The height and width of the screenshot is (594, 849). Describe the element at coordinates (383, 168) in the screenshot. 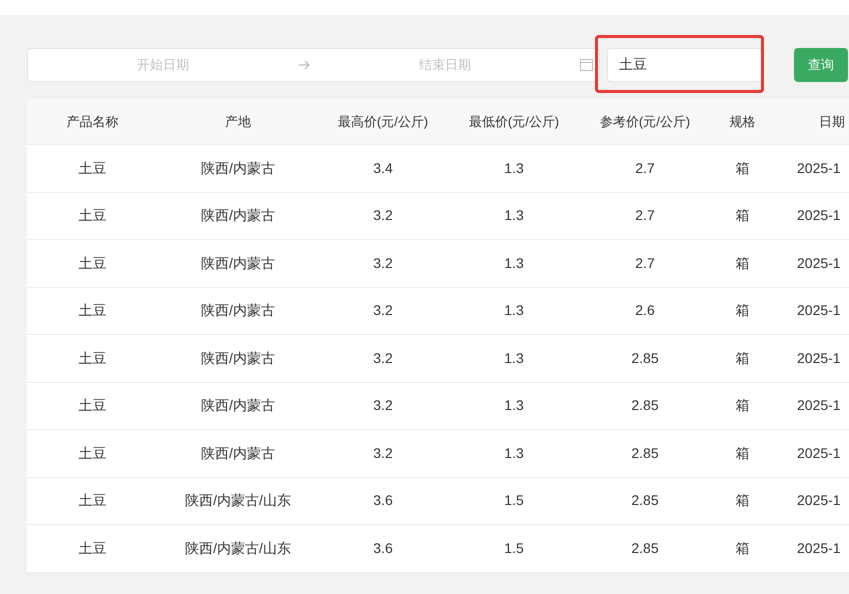

I see `table-cell-text: 3.4` at that location.